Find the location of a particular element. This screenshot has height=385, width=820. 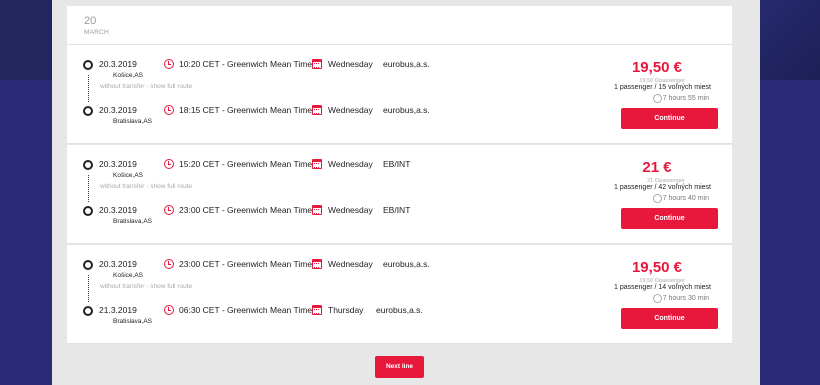

departure-time: 10:20 CET - Greenwich Mean Time is located at coordinates (246, 64).